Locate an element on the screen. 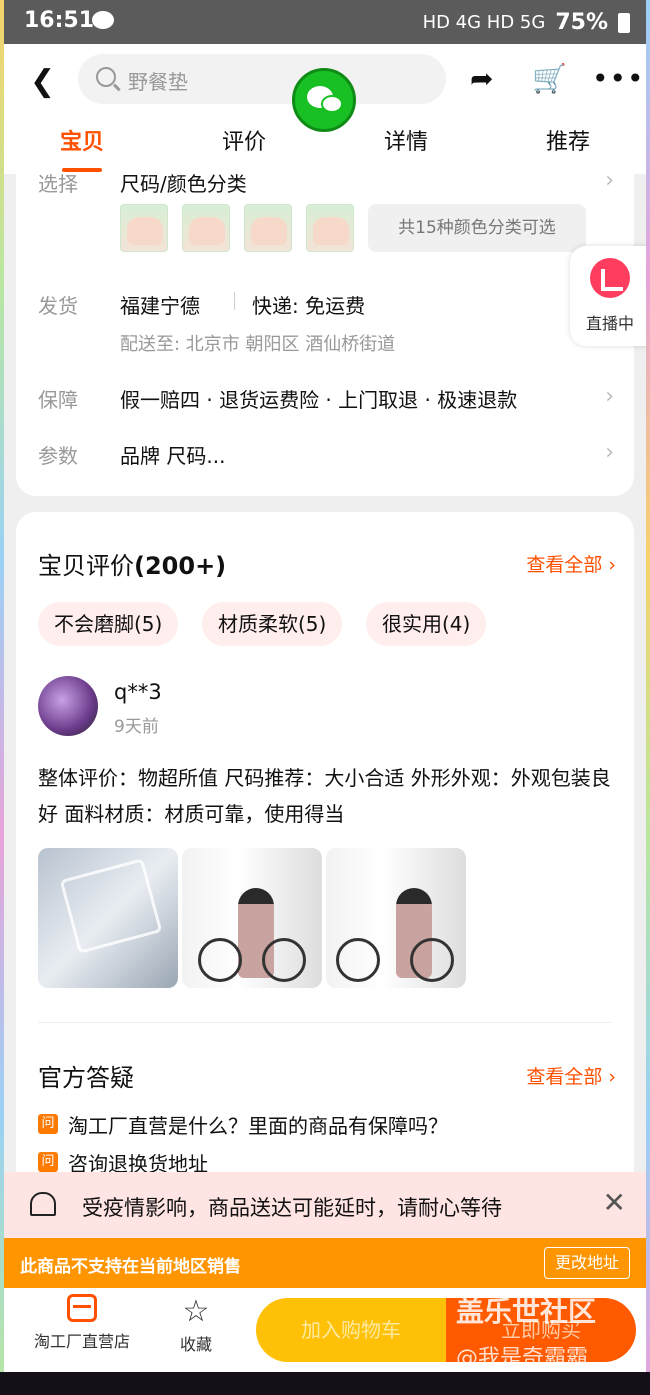 This screenshot has width=650, height=1395. status-time: 16:51 is located at coordinates (59, 20).